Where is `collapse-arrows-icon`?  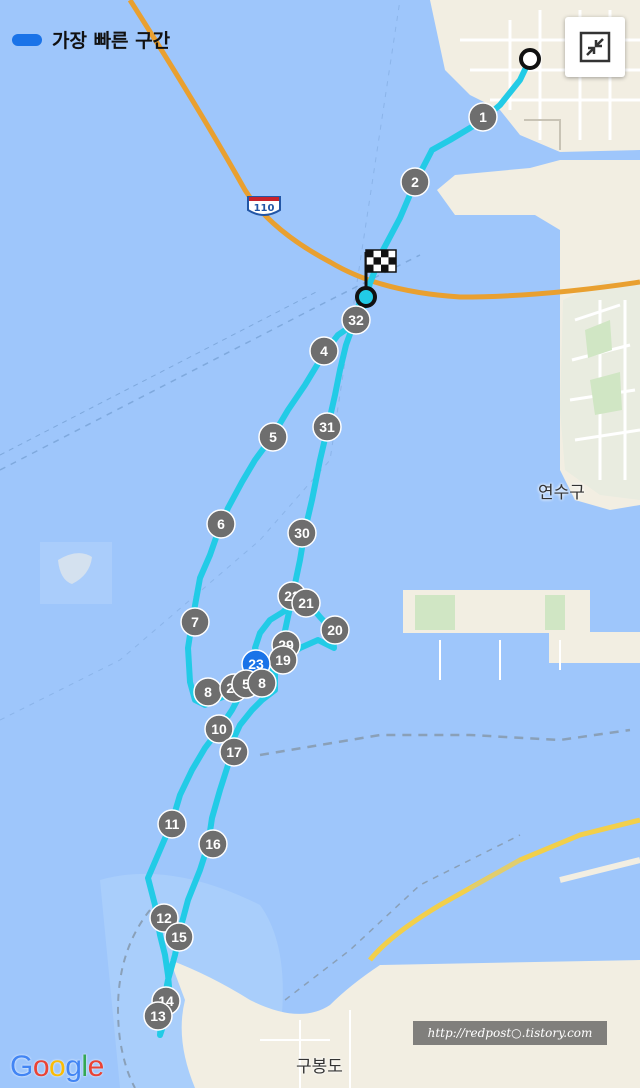 collapse-arrows-icon is located at coordinates (595, 47).